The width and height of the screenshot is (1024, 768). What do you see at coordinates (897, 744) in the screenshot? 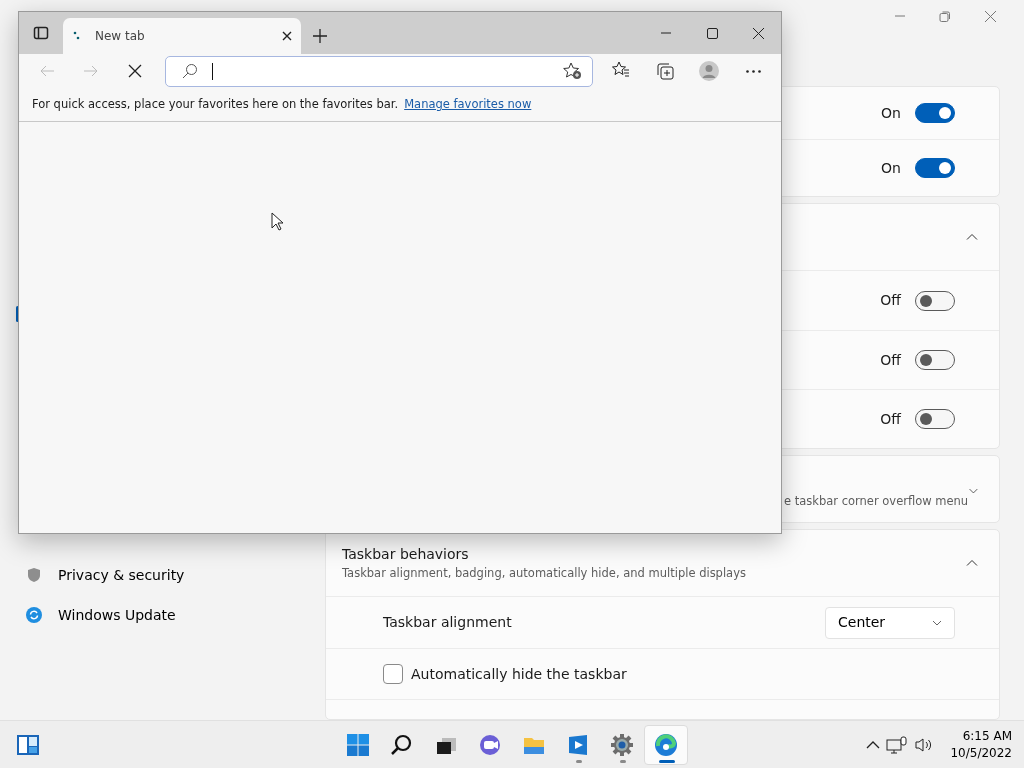
I see `network-icon` at bounding box center [897, 744].